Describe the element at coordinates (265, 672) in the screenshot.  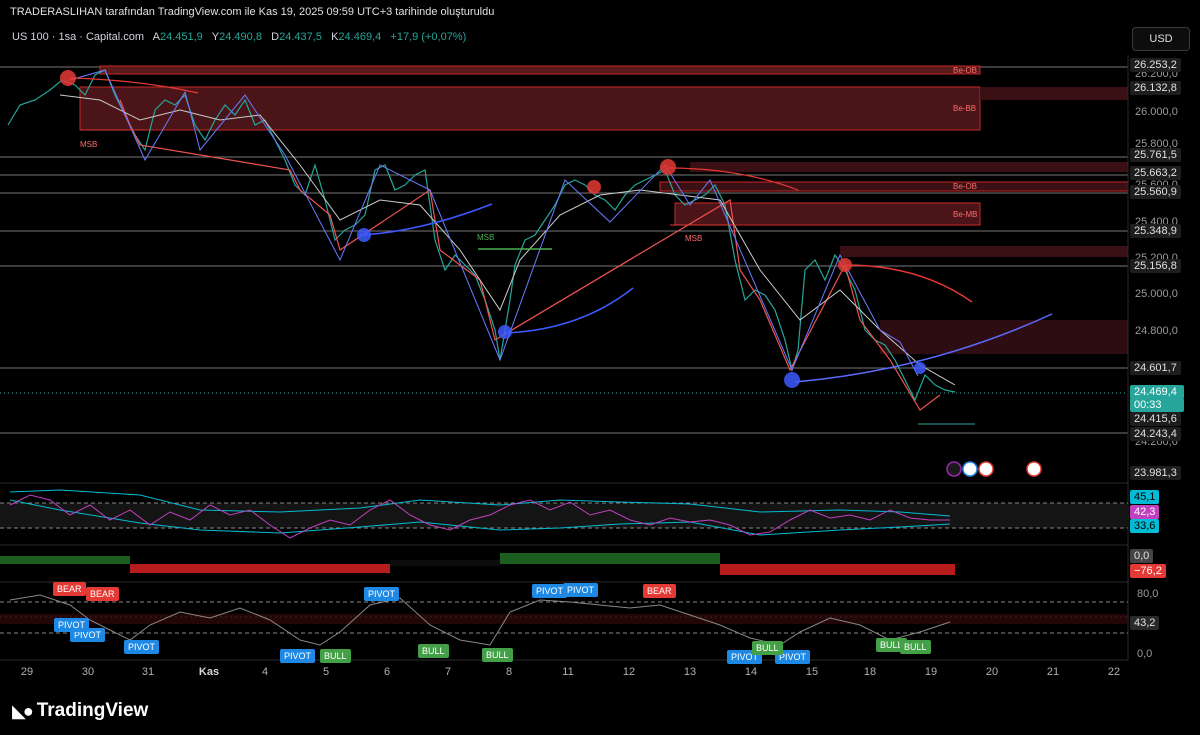
I see `time-tick: 4` at that location.